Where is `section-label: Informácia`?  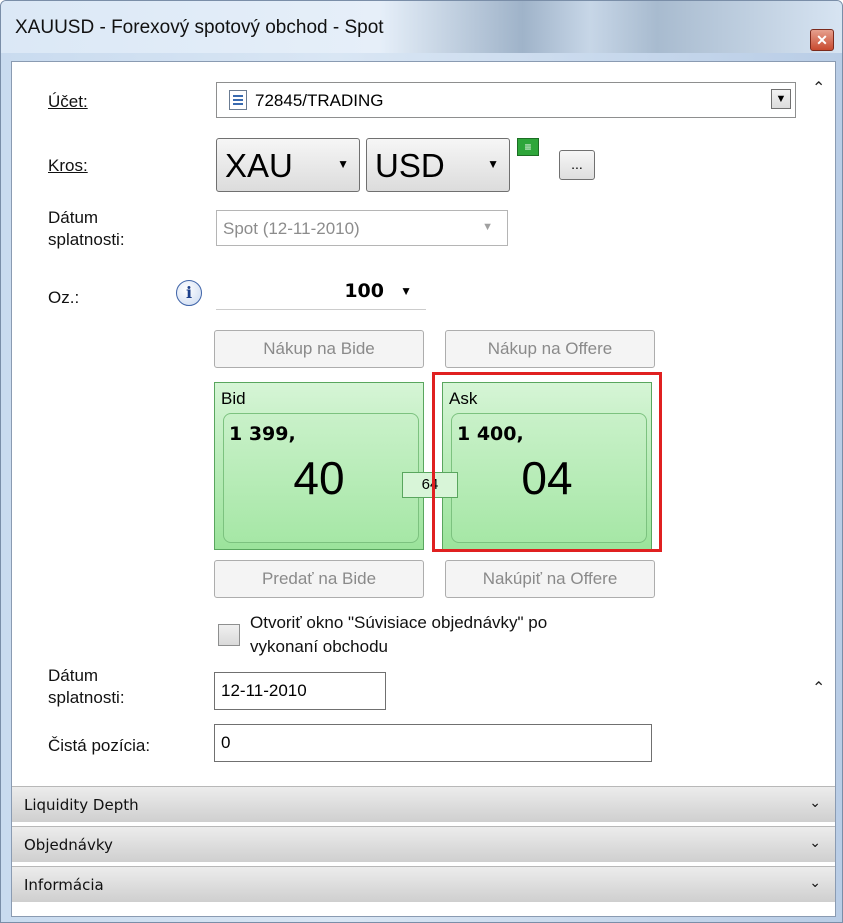
section-label: Informácia is located at coordinates (64, 885).